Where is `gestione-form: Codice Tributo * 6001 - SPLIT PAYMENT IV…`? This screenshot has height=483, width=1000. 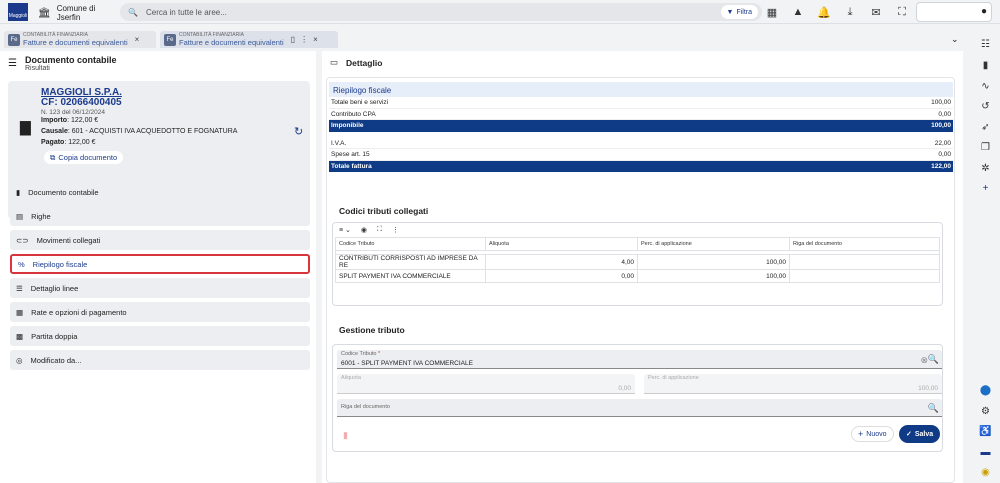
gestione-form: Codice Tributo * 6001 - SPLIT PAYMENT IV… is located at coordinates (637, 398).